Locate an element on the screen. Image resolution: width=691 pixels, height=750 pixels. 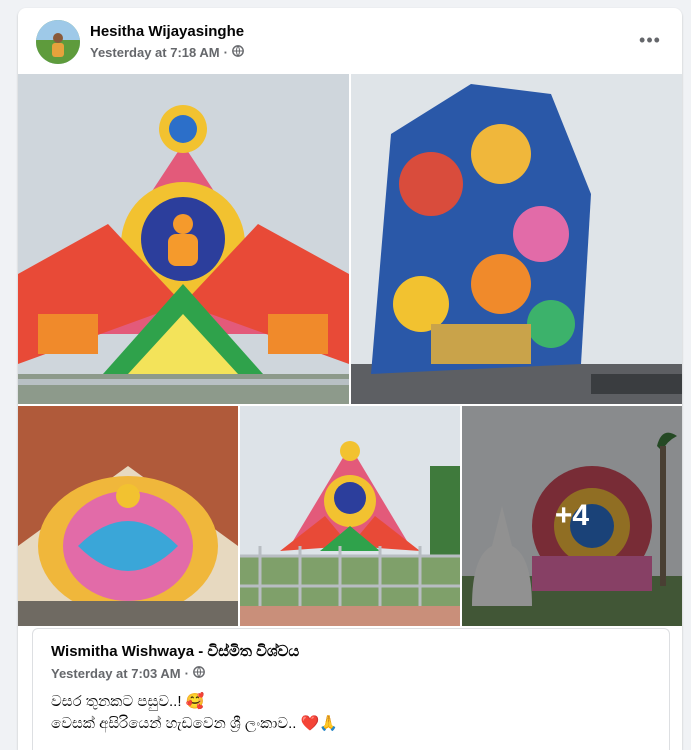
shared-post-meta: Yesterday at 7:03 AM · is located at coordinates (128, 673).